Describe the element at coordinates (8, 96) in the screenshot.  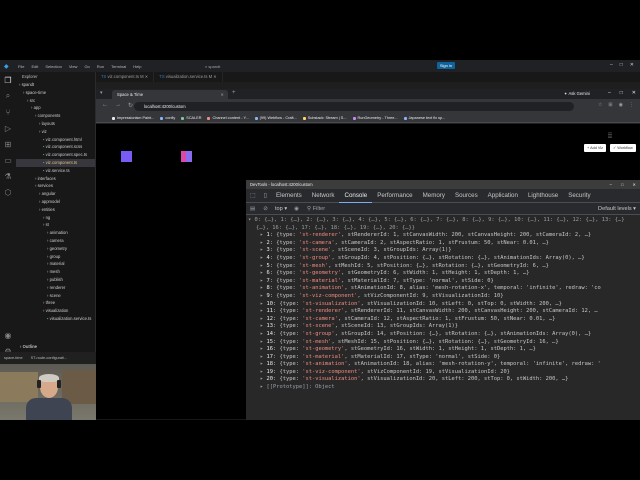
I see `search-icon: ⌕` at that location.